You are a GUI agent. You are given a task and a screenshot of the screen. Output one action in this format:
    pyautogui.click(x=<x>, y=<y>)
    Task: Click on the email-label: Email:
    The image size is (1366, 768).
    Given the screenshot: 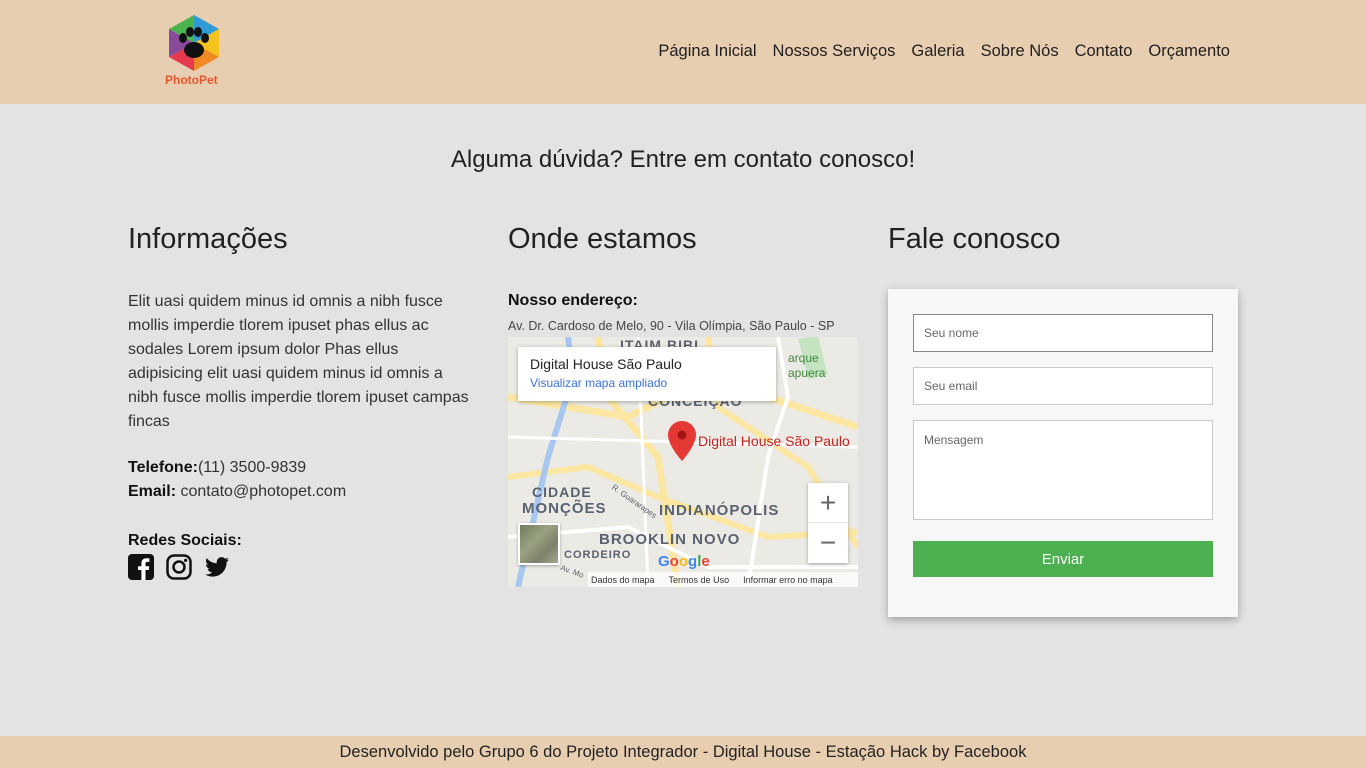 What is the action you would take?
    pyautogui.click(x=152, y=491)
    